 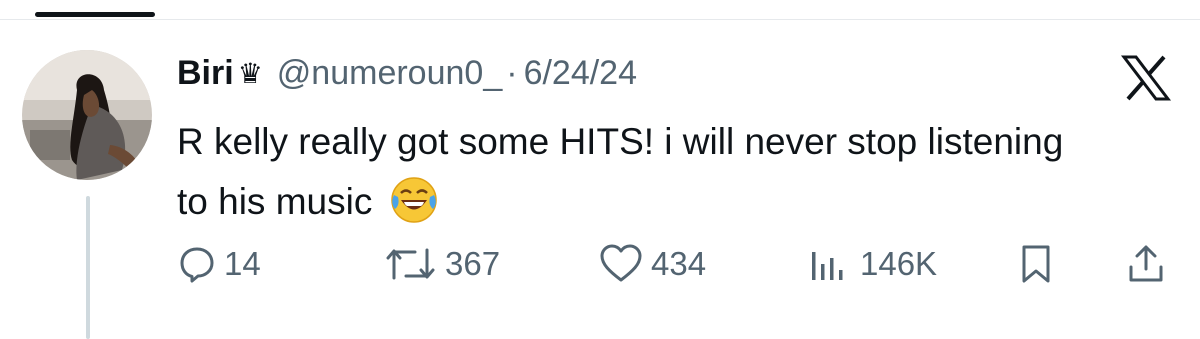 What do you see at coordinates (1146, 78) in the screenshot?
I see `x-logo-icon` at bounding box center [1146, 78].